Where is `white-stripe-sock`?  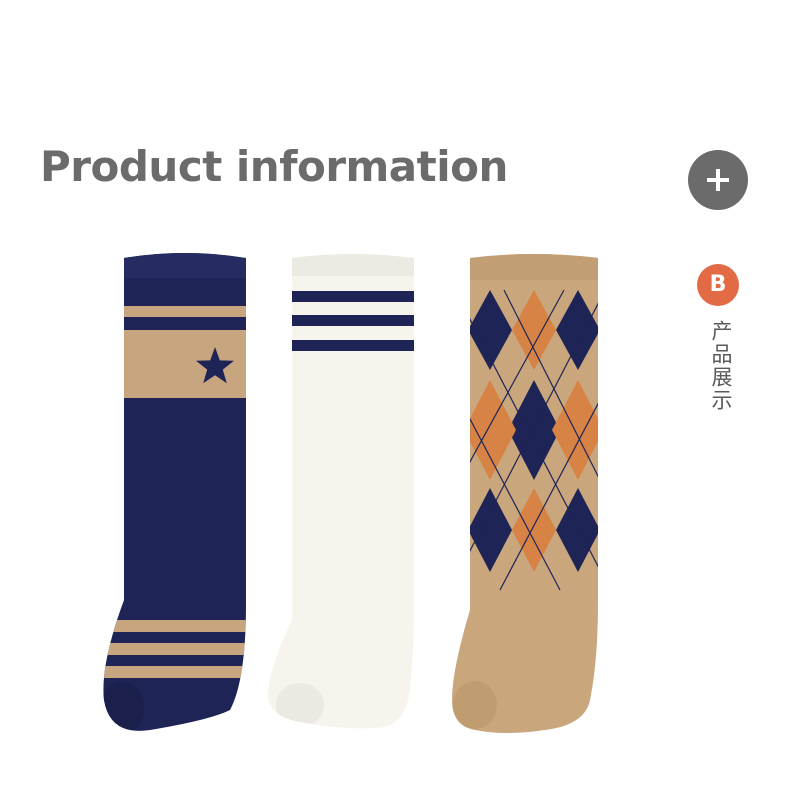
white-stripe-sock is located at coordinates (341, 491).